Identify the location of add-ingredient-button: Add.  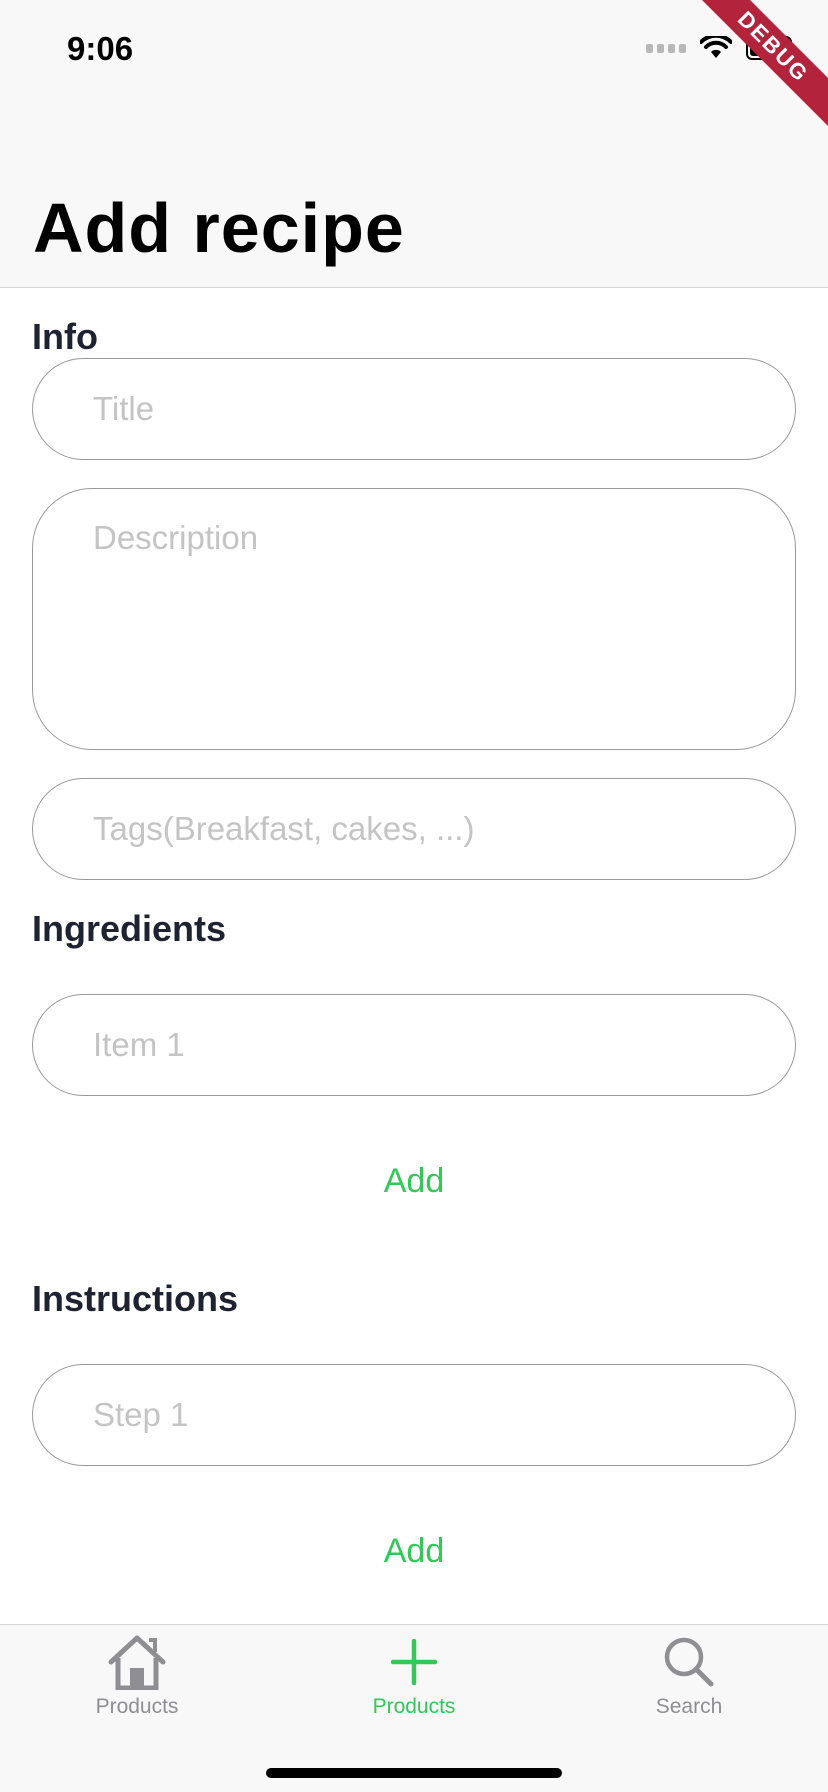
(414, 1181).